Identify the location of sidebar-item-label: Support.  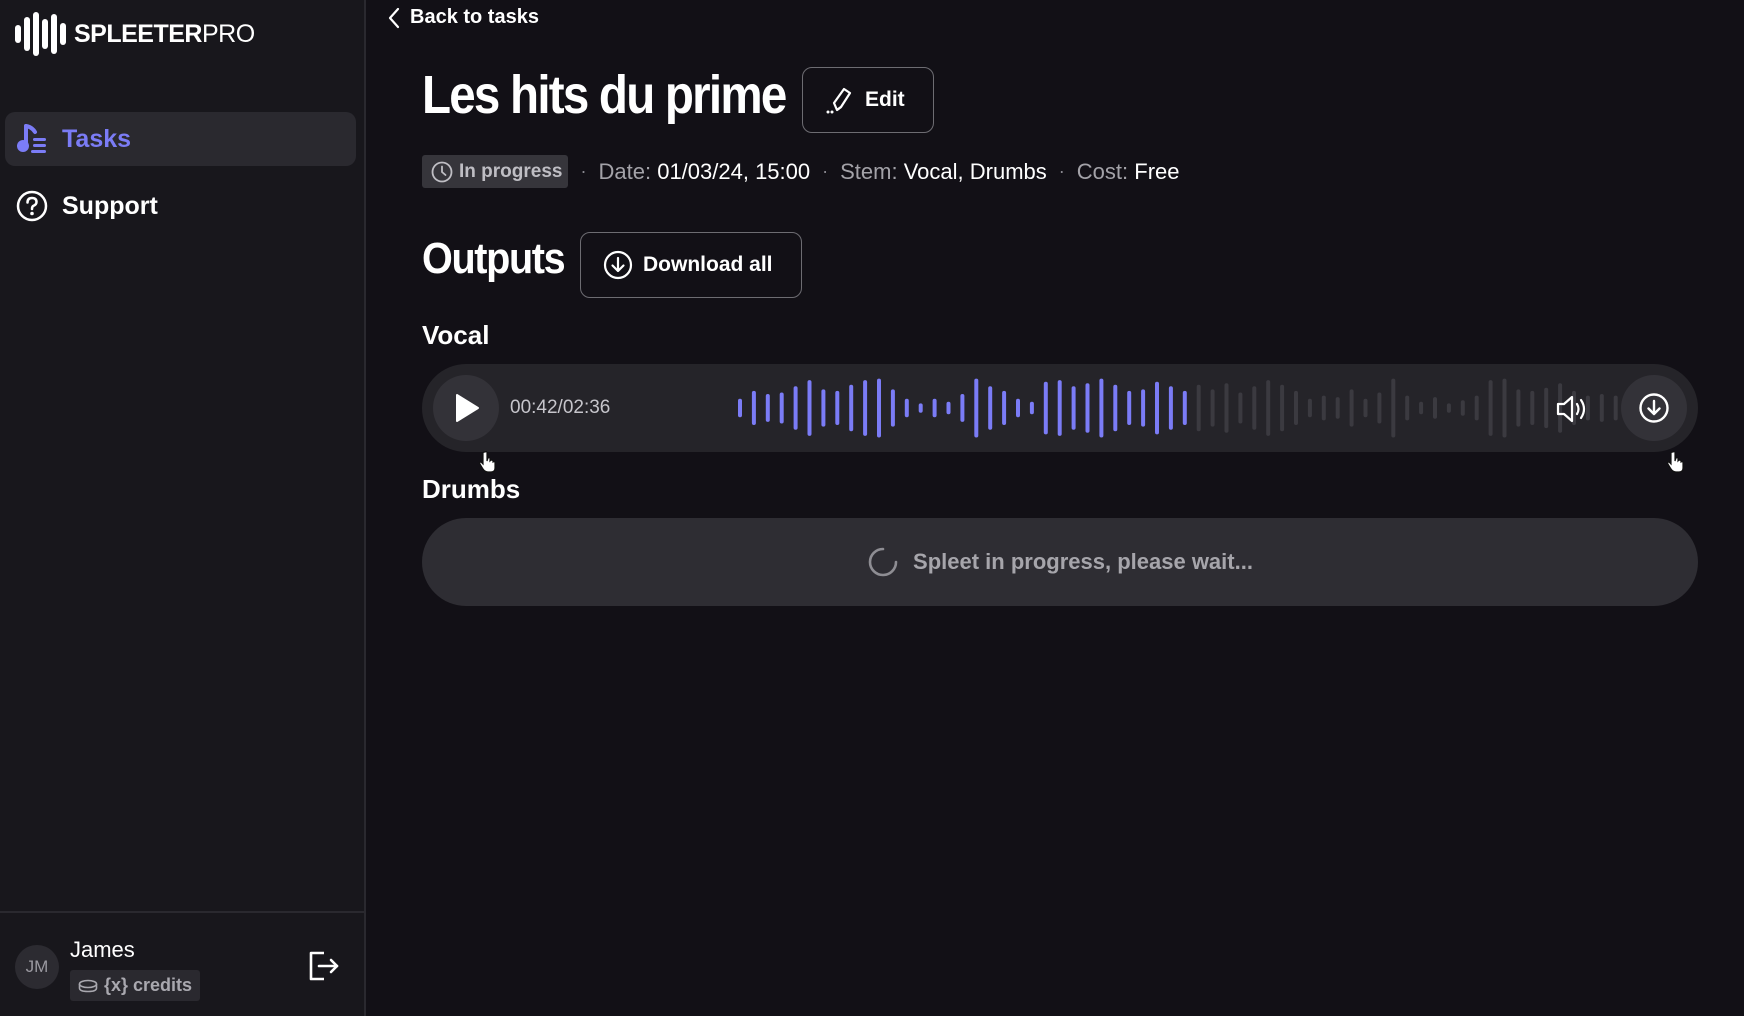
(110, 205).